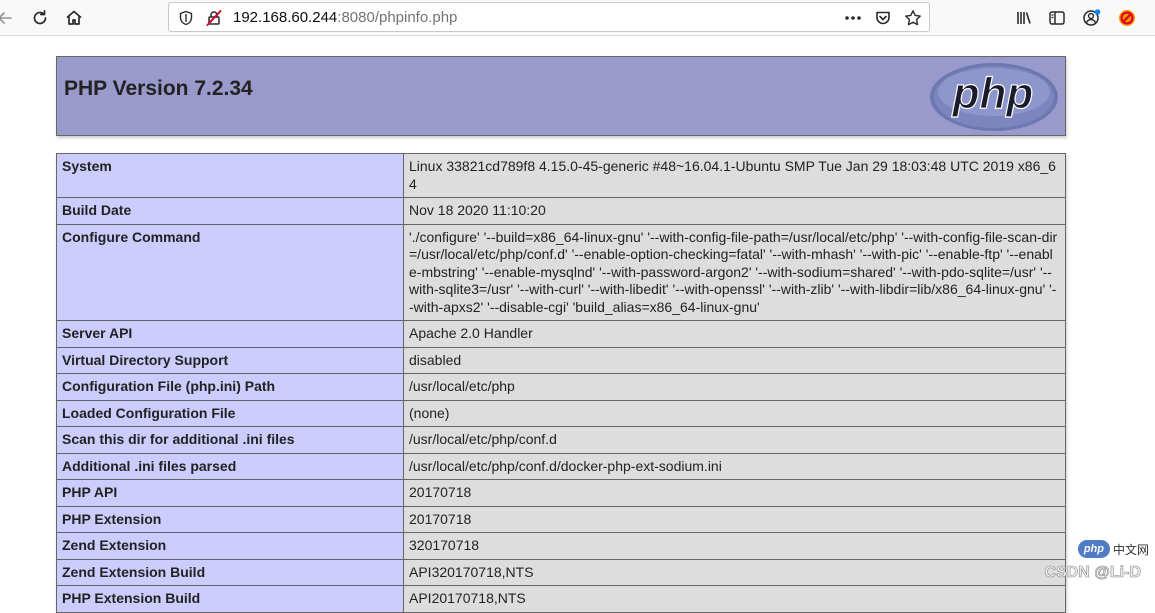 The height and width of the screenshot is (613, 1155). I want to click on php-version-header: PHP Version 7.2.34 php, so click(561, 96).